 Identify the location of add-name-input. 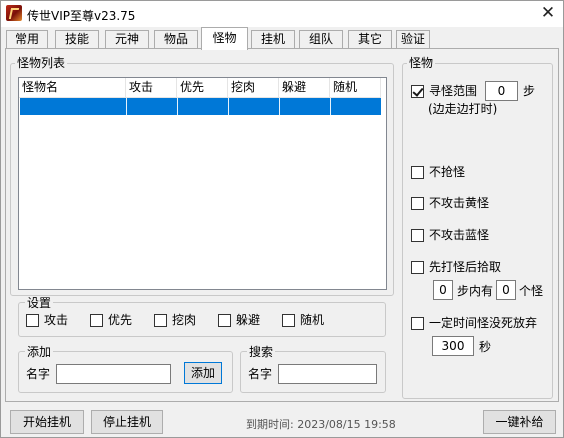
(113, 374).